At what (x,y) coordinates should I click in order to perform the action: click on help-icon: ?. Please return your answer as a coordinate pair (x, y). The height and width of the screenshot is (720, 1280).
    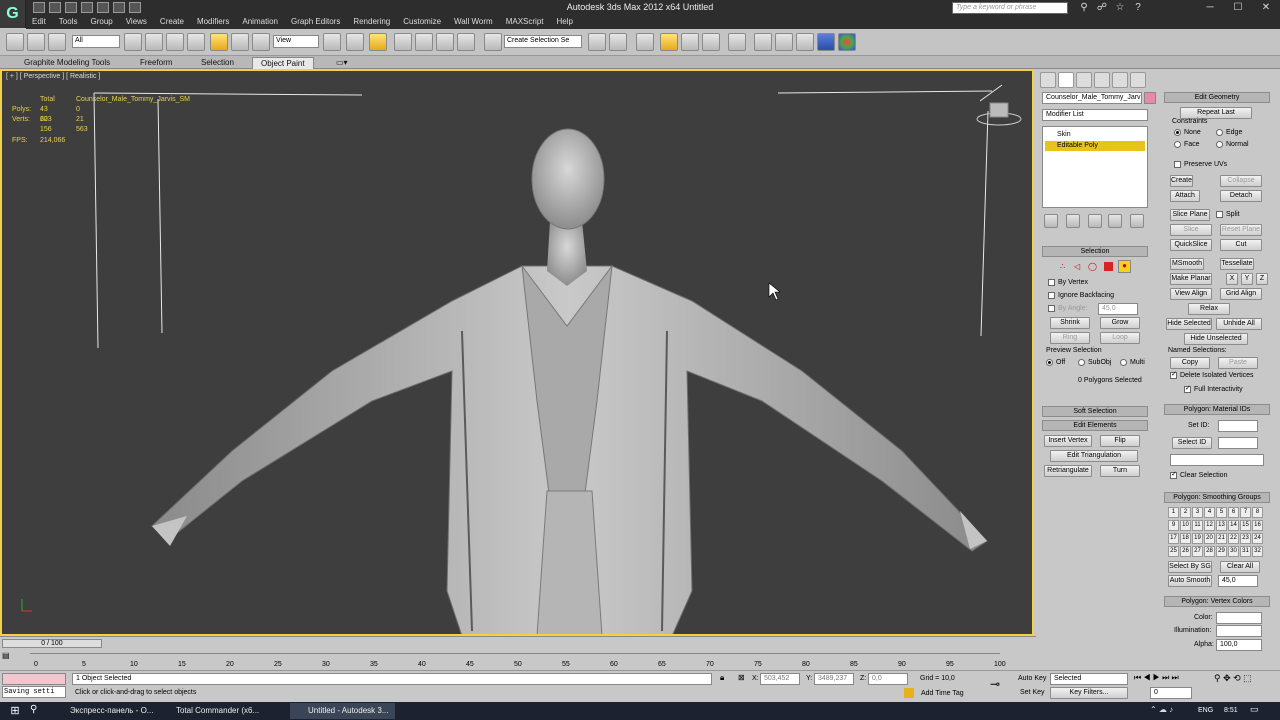
    Looking at the image, I should click on (1138, 8).